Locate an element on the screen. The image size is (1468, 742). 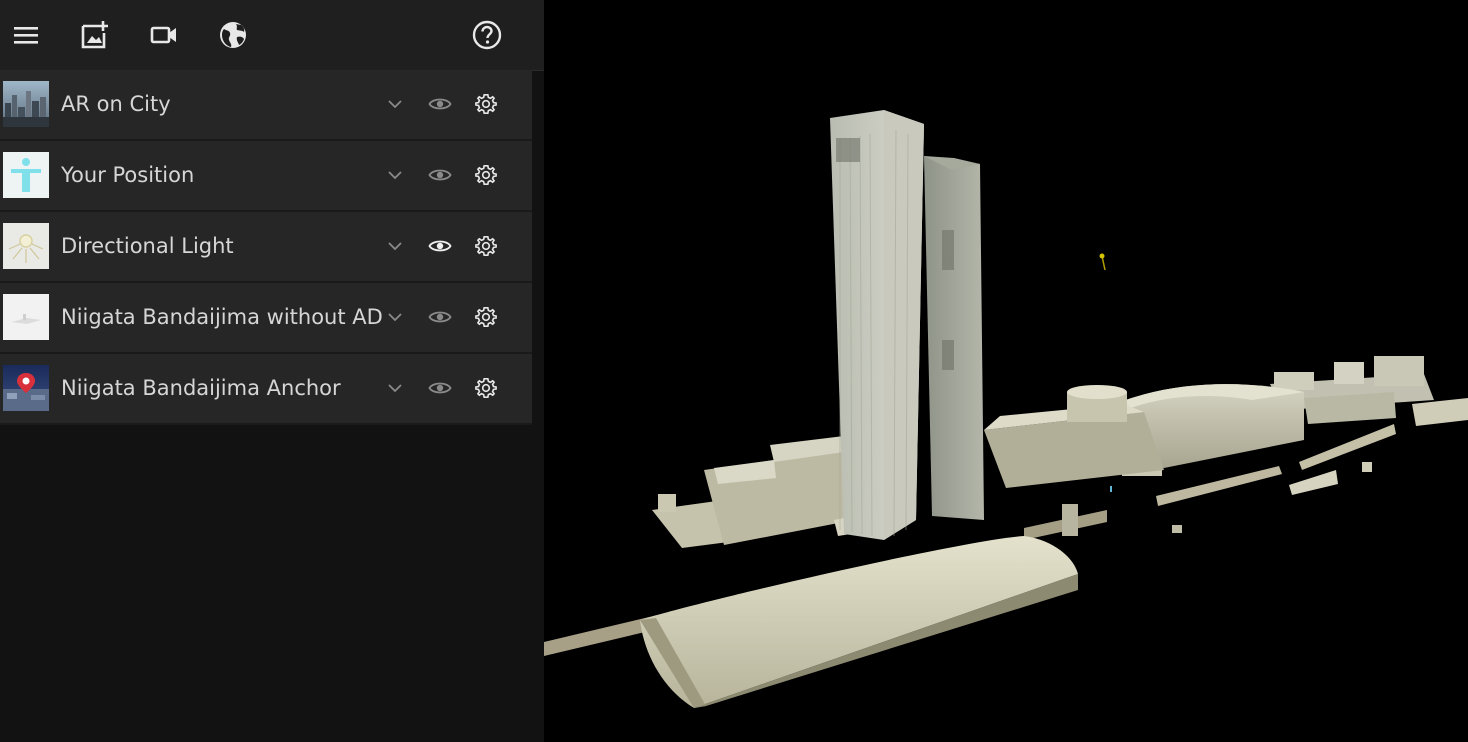
layer-label: Your Position is located at coordinates (128, 175).